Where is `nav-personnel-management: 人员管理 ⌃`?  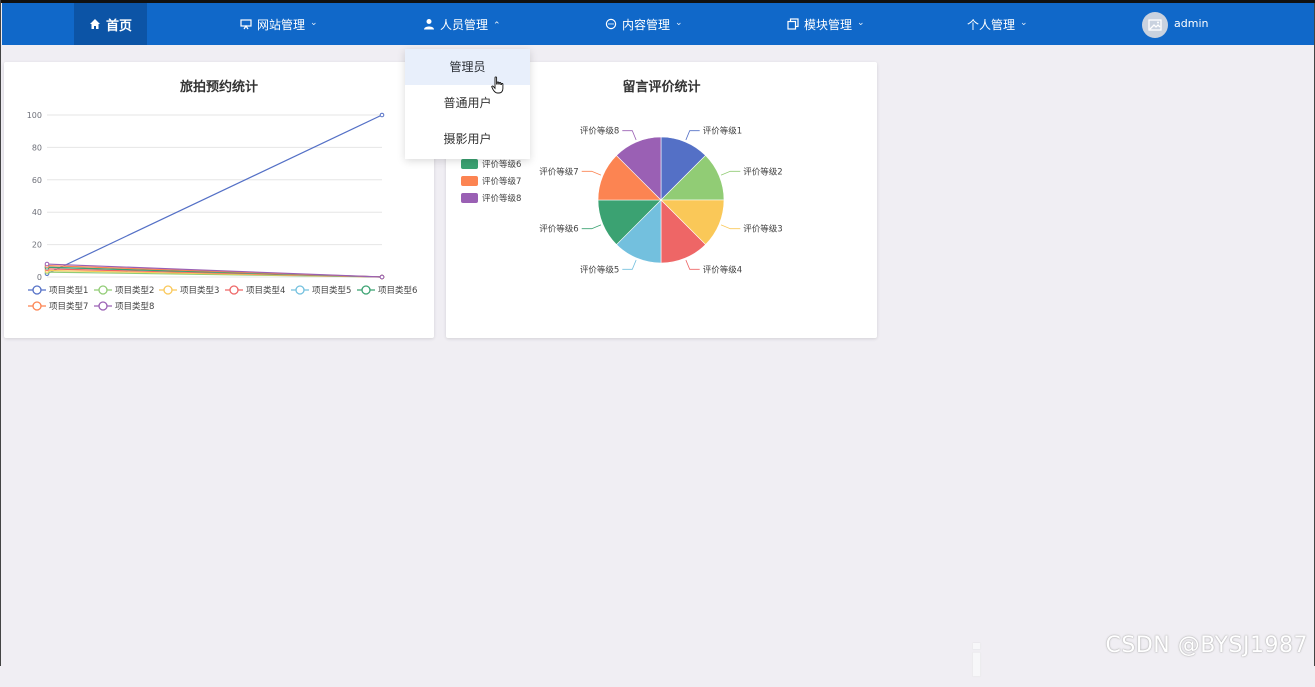
nav-personnel-management: 人员管理 ⌃ is located at coordinates (462, 24).